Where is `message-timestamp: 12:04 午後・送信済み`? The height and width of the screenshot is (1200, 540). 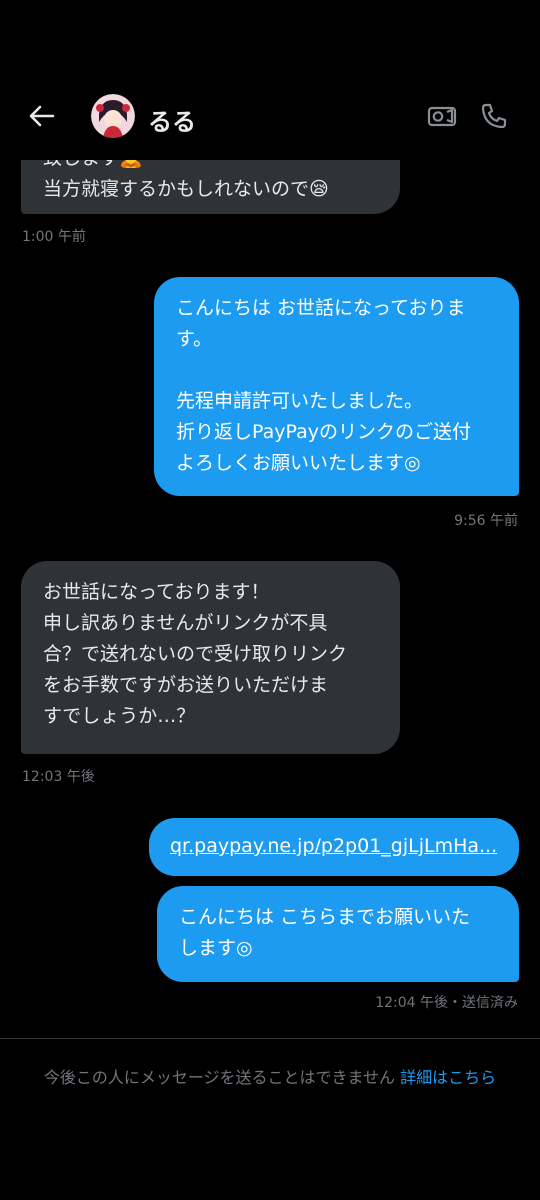 message-timestamp: 12:04 午後・送信済み is located at coordinates (446, 1003).